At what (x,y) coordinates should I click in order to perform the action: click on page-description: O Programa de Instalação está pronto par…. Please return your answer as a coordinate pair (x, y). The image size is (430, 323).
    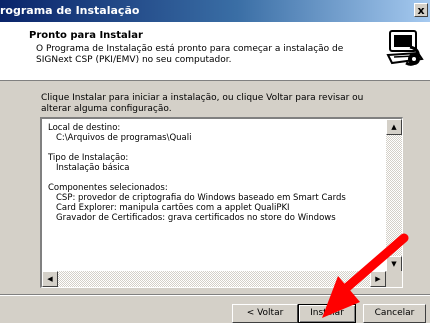
    Looking at the image, I should click on (190, 54).